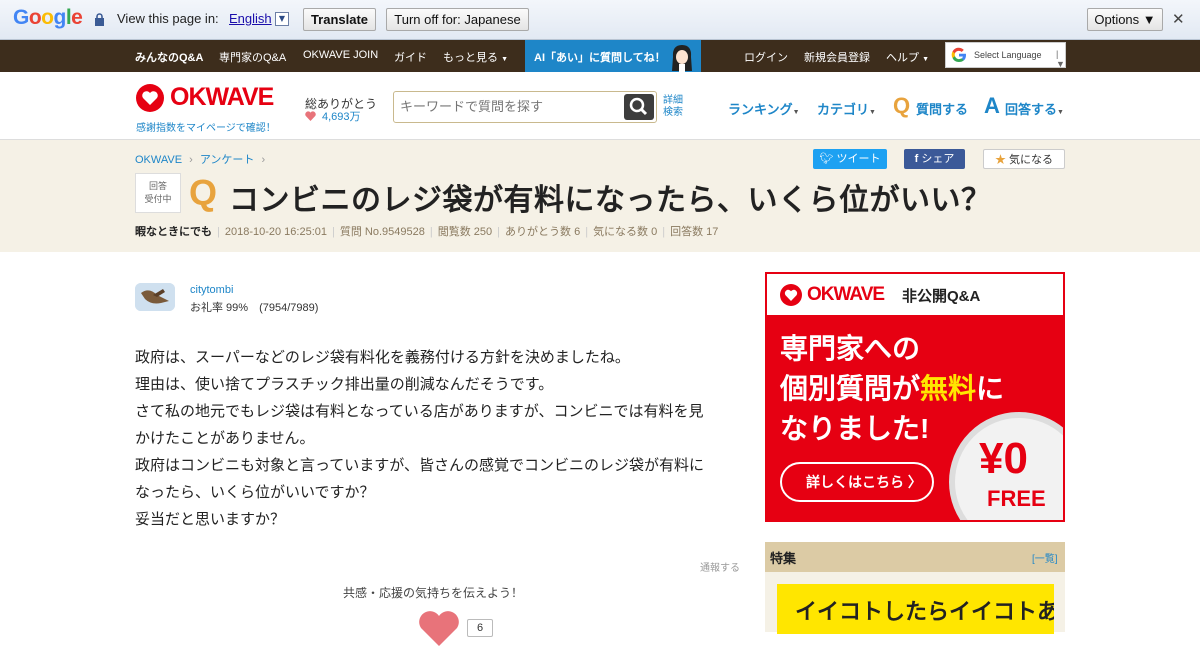  What do you see at coordinates (99, 19) in the screenshot?
I see `lock-icon` at bounding box center [99, 19].